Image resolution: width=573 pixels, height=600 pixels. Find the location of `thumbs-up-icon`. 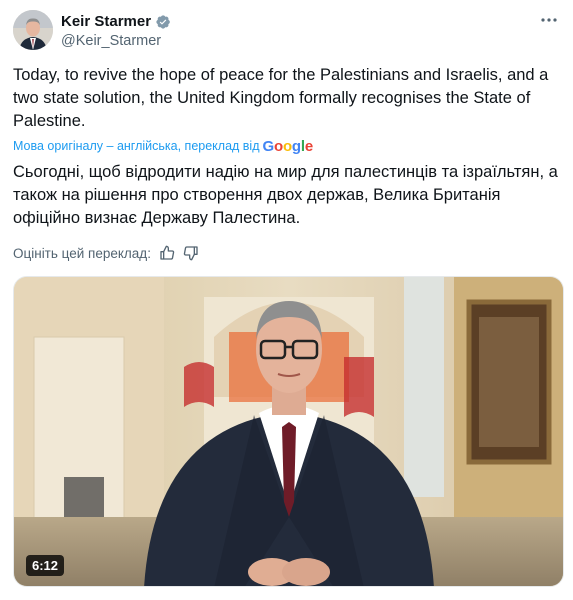

thumbs-up-icon is located at coordinates (167, 253).